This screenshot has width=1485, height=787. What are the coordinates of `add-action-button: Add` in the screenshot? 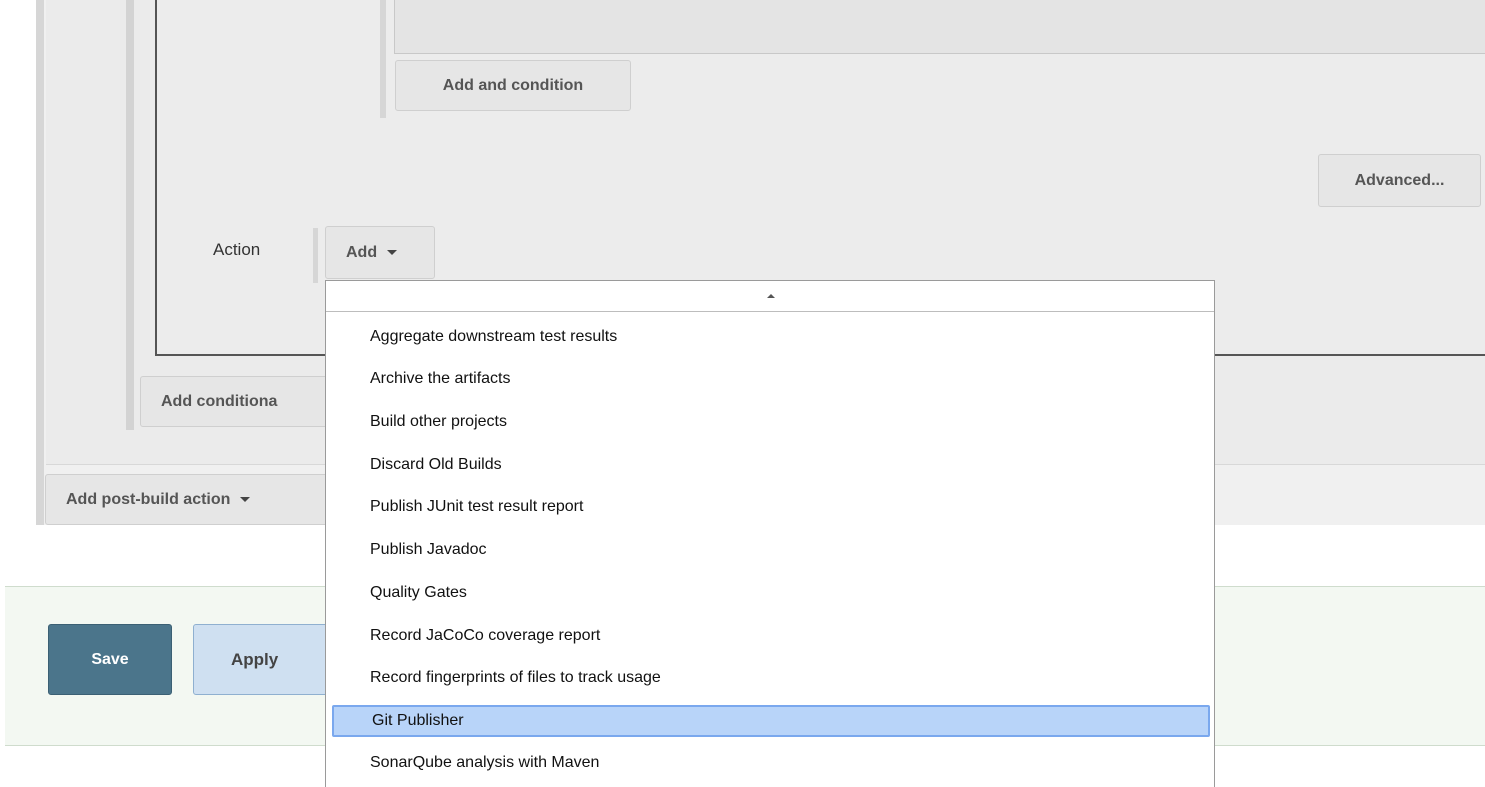 It's located at (380, 252).